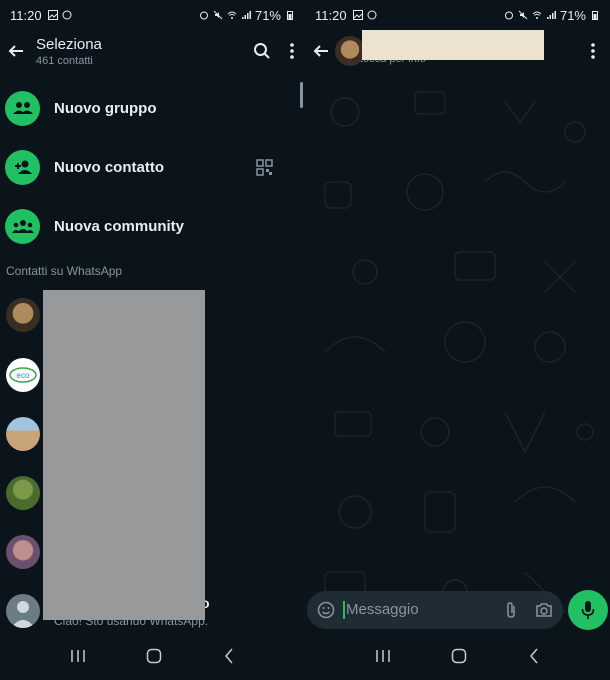 This screenshot has width=610, height=680. Describe the element at coordinates (326, 610) in the screenshot. I see `emoji-icon` at that location.